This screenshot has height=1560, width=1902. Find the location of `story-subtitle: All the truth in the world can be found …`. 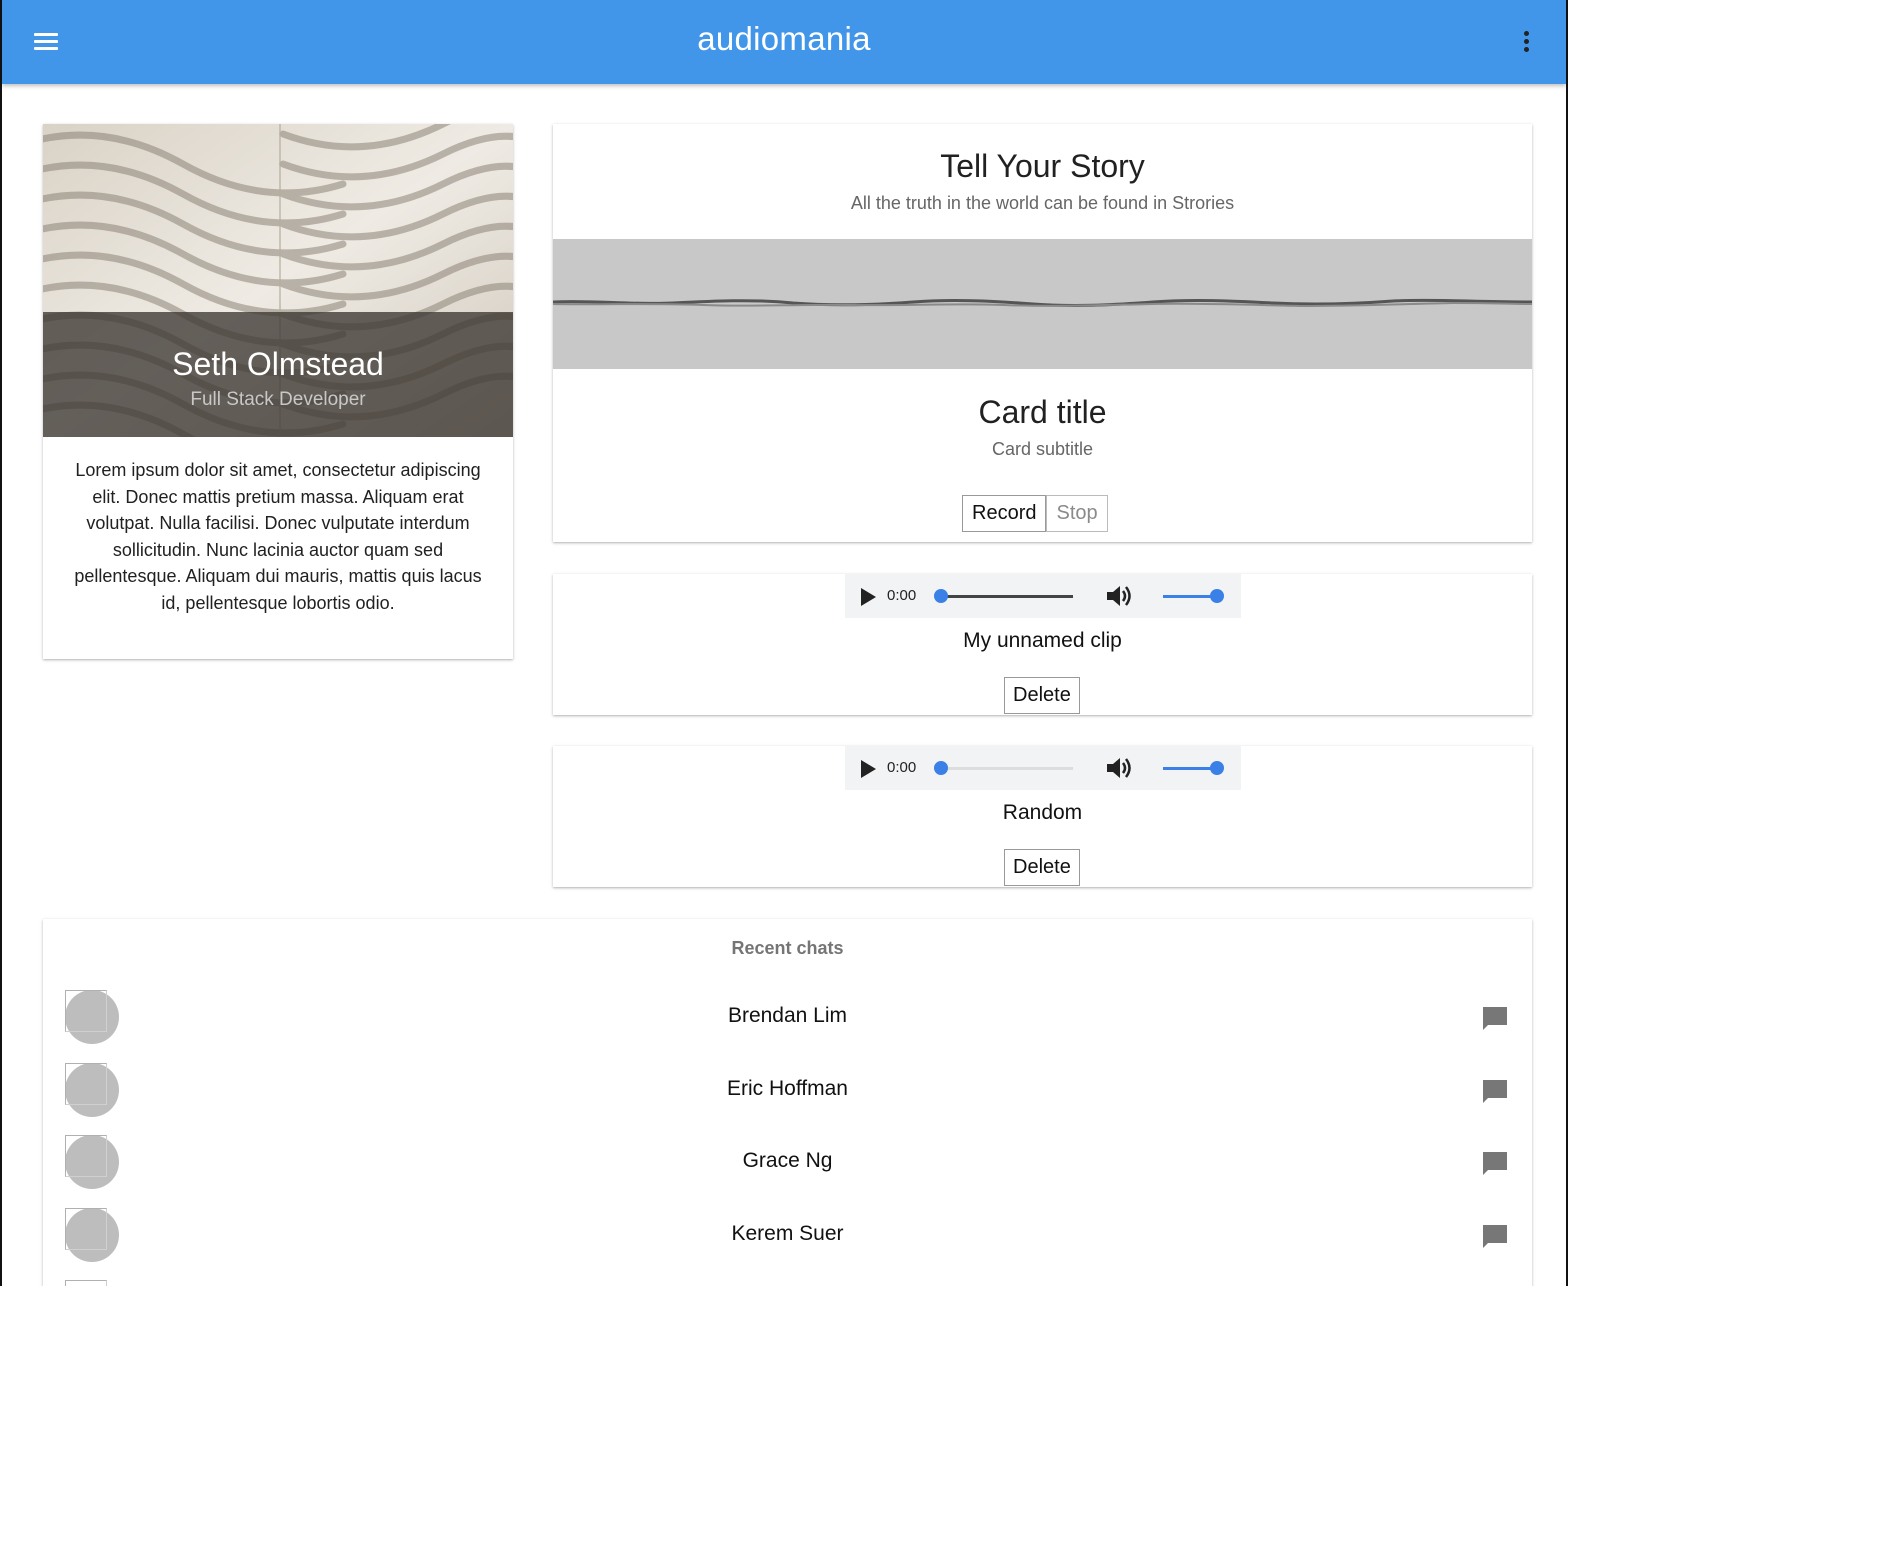

story-subtitle: All the truth in the world can be found … is located at coordinates (1042, 203).